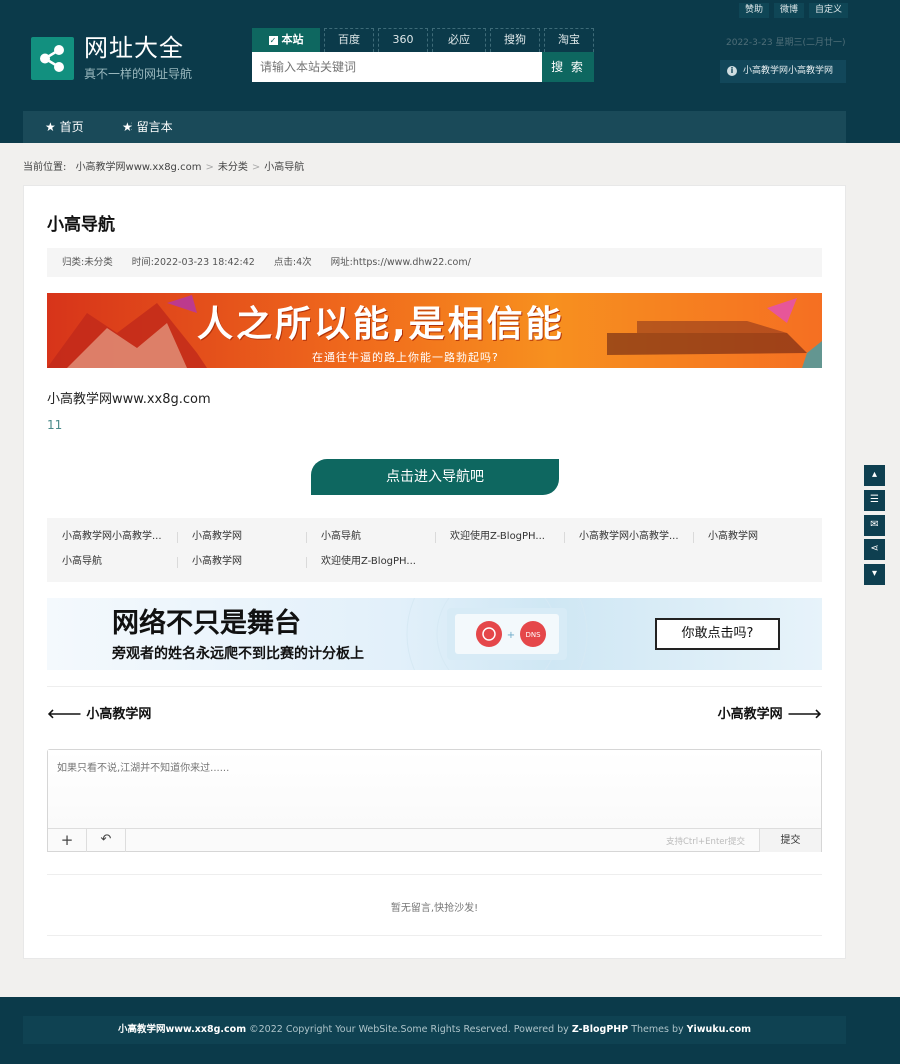  What do you see at coordinates (459, 40) in the screenshot?
I see `tab-engine-bing: 必应` at bounding box center [459, 40].